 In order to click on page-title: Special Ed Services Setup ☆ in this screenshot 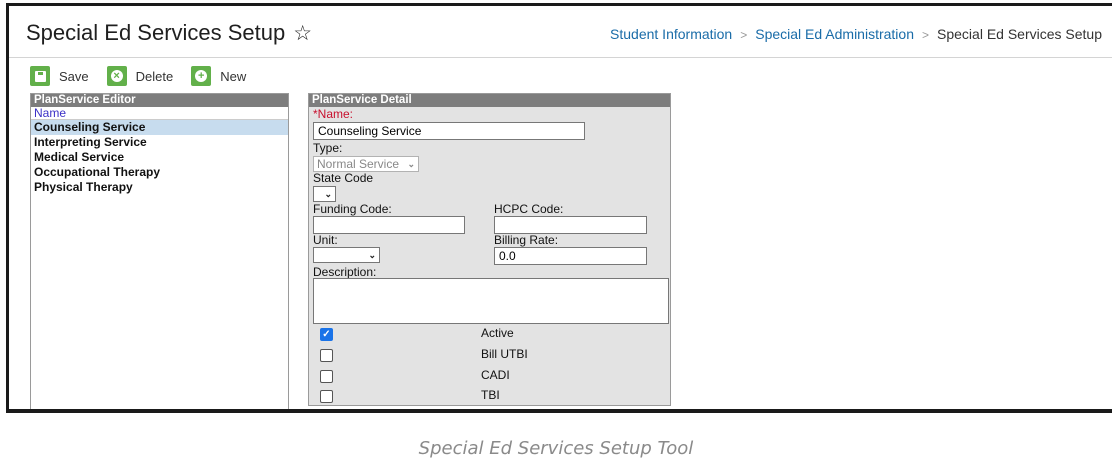, I will do `click(169, 33)`.